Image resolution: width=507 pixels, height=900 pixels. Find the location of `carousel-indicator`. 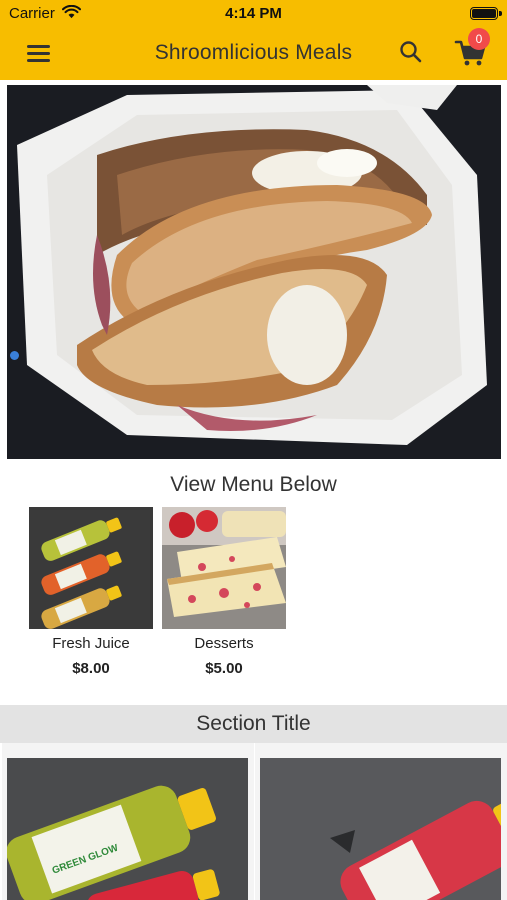

carousel-indicator is located at coordinates (14, 355).